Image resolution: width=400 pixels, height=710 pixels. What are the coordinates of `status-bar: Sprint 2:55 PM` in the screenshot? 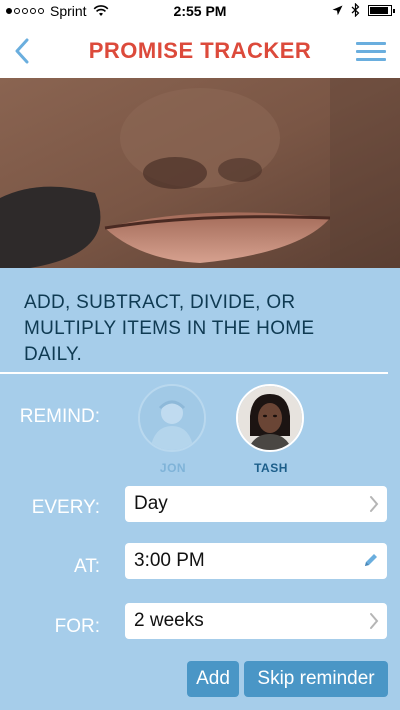 It's located at (200, 11).